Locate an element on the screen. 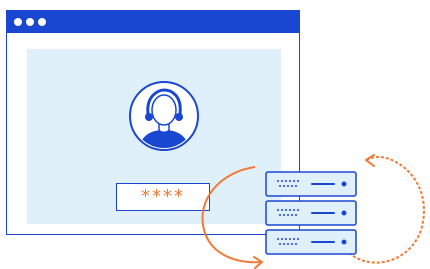 The image size is (430, 269). sync-arrowhead-right-icon is located at coordinates (370, 160).